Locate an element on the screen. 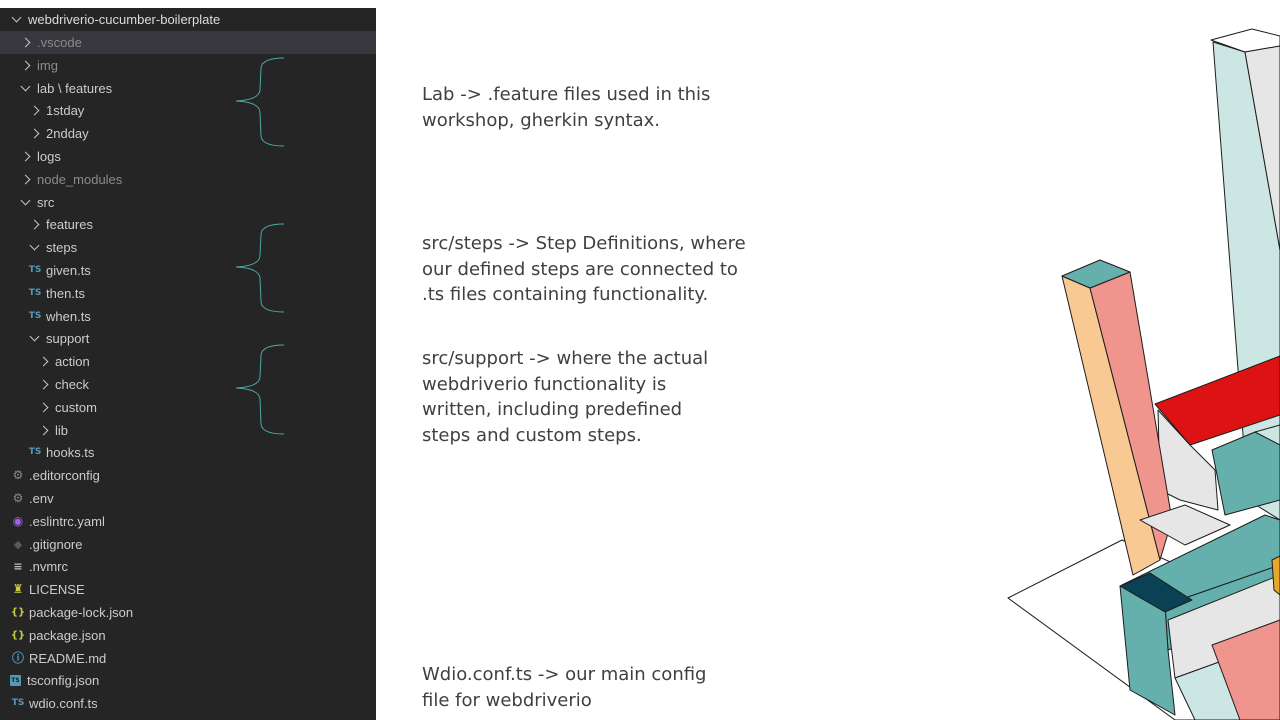 This screenshot has width=1280, height=720. tower-side is located at coordinates (1246, 281).